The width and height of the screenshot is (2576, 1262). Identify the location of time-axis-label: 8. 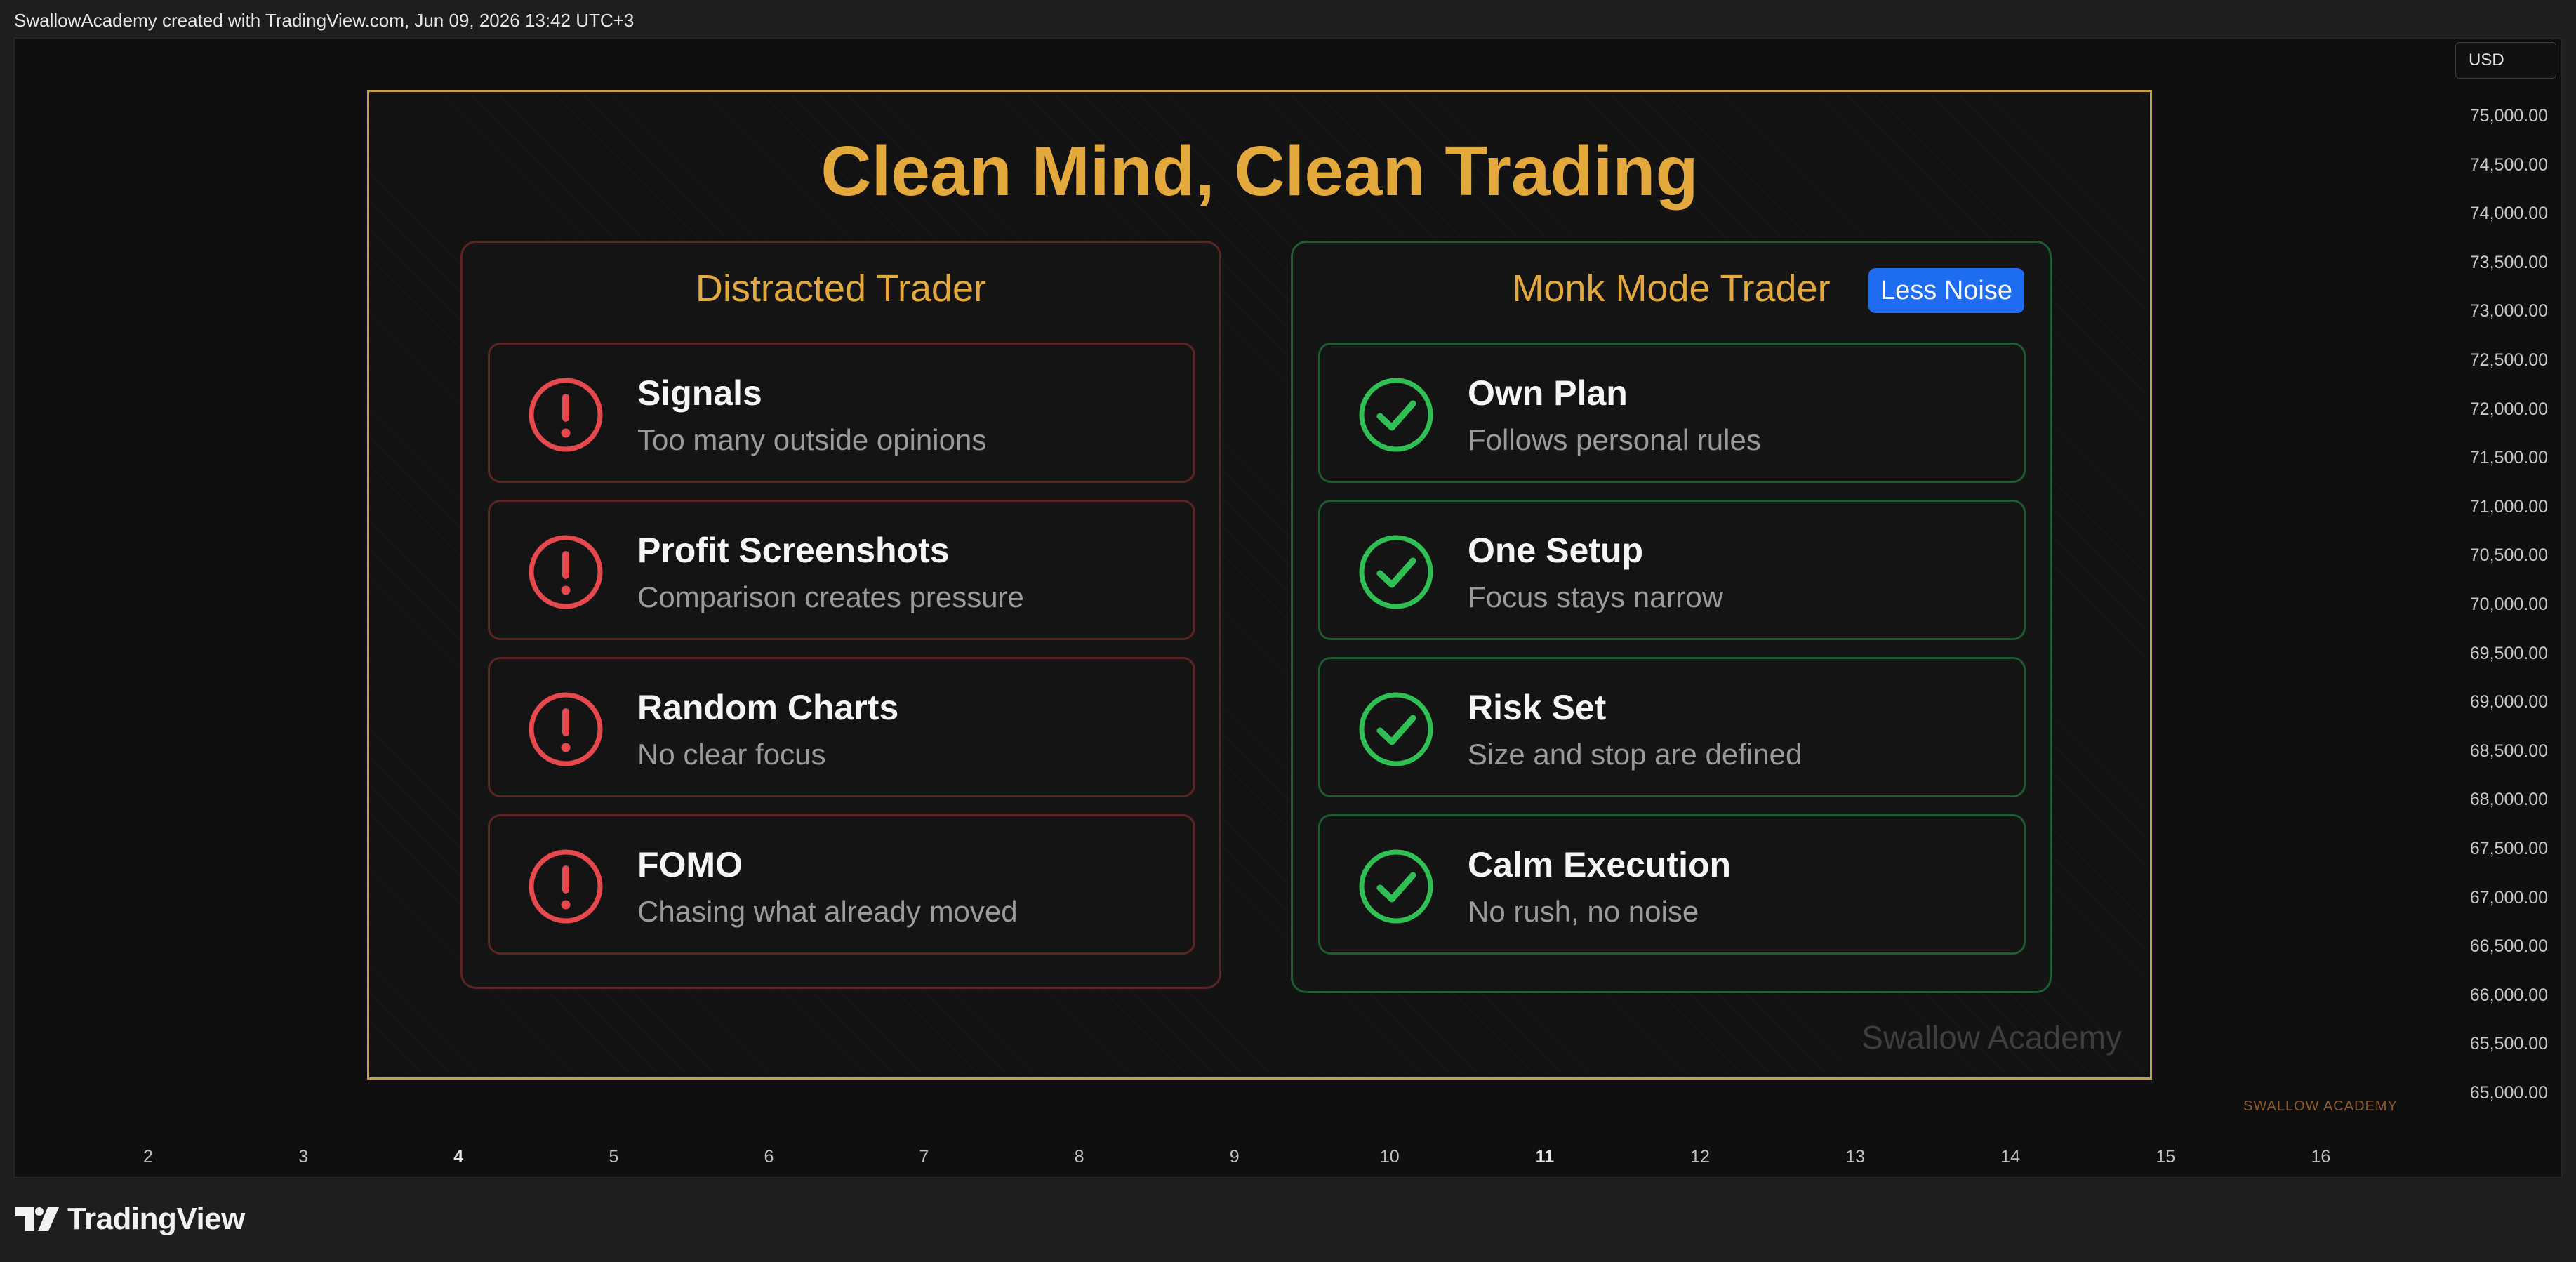
(1079, 1157).